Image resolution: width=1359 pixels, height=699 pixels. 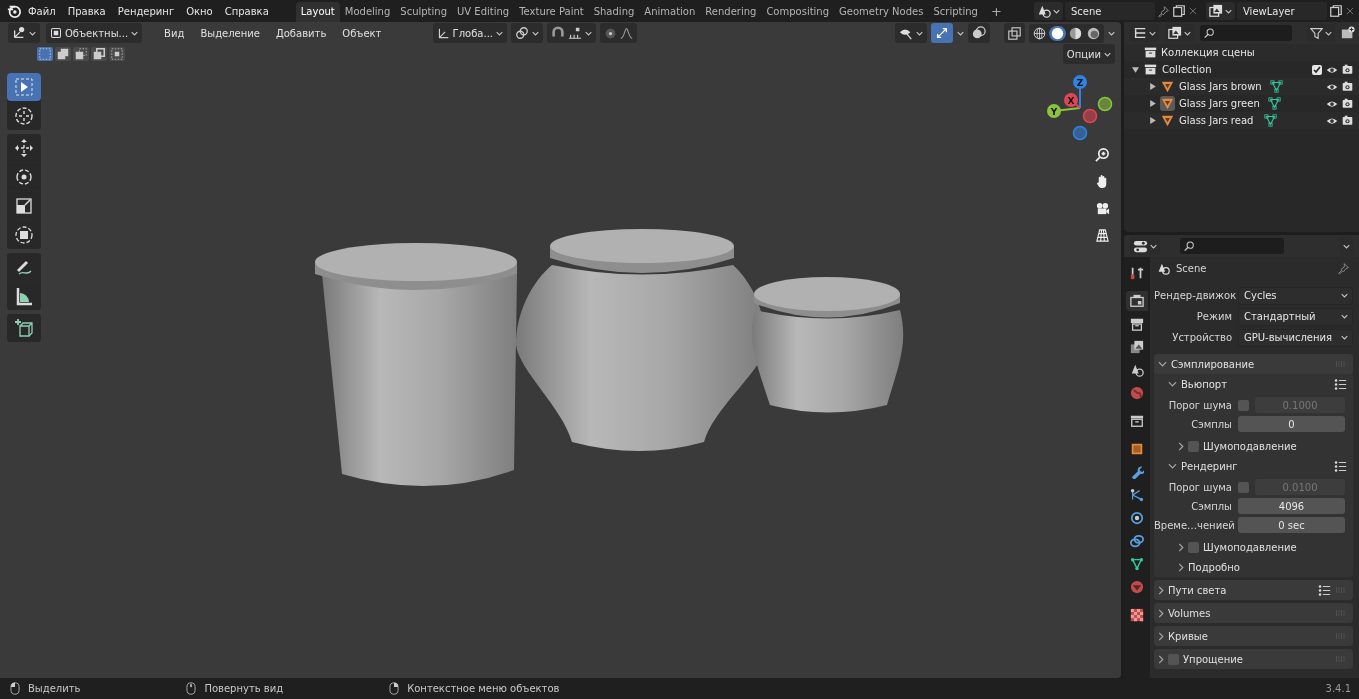 I want to click on status-hint: Контекстное меню объектов, so click(x=483, y=688).